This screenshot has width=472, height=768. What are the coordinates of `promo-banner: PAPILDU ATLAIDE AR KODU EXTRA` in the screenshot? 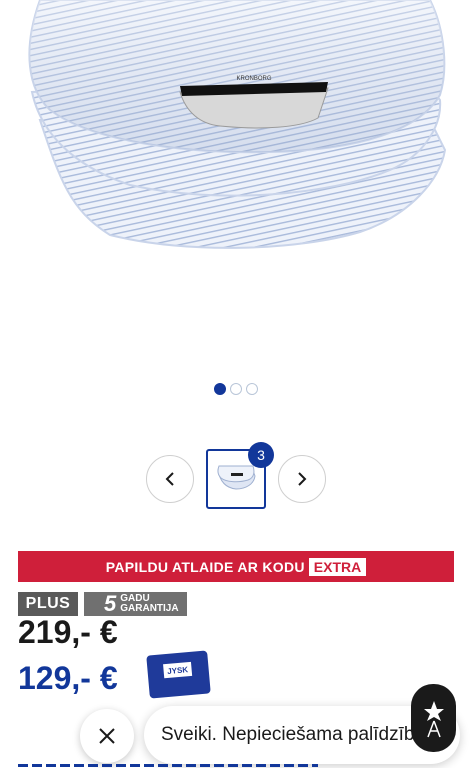 It's located at (236, 566).